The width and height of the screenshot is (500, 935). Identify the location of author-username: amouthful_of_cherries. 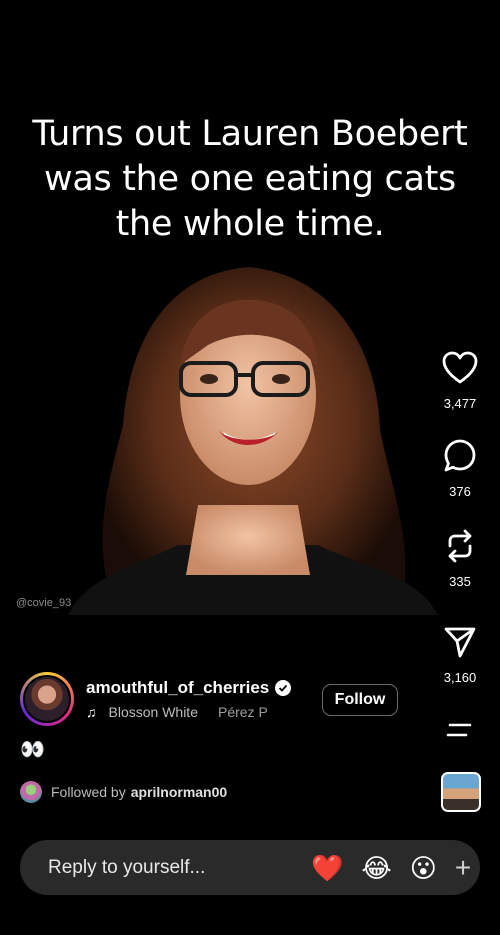
(177, 688).